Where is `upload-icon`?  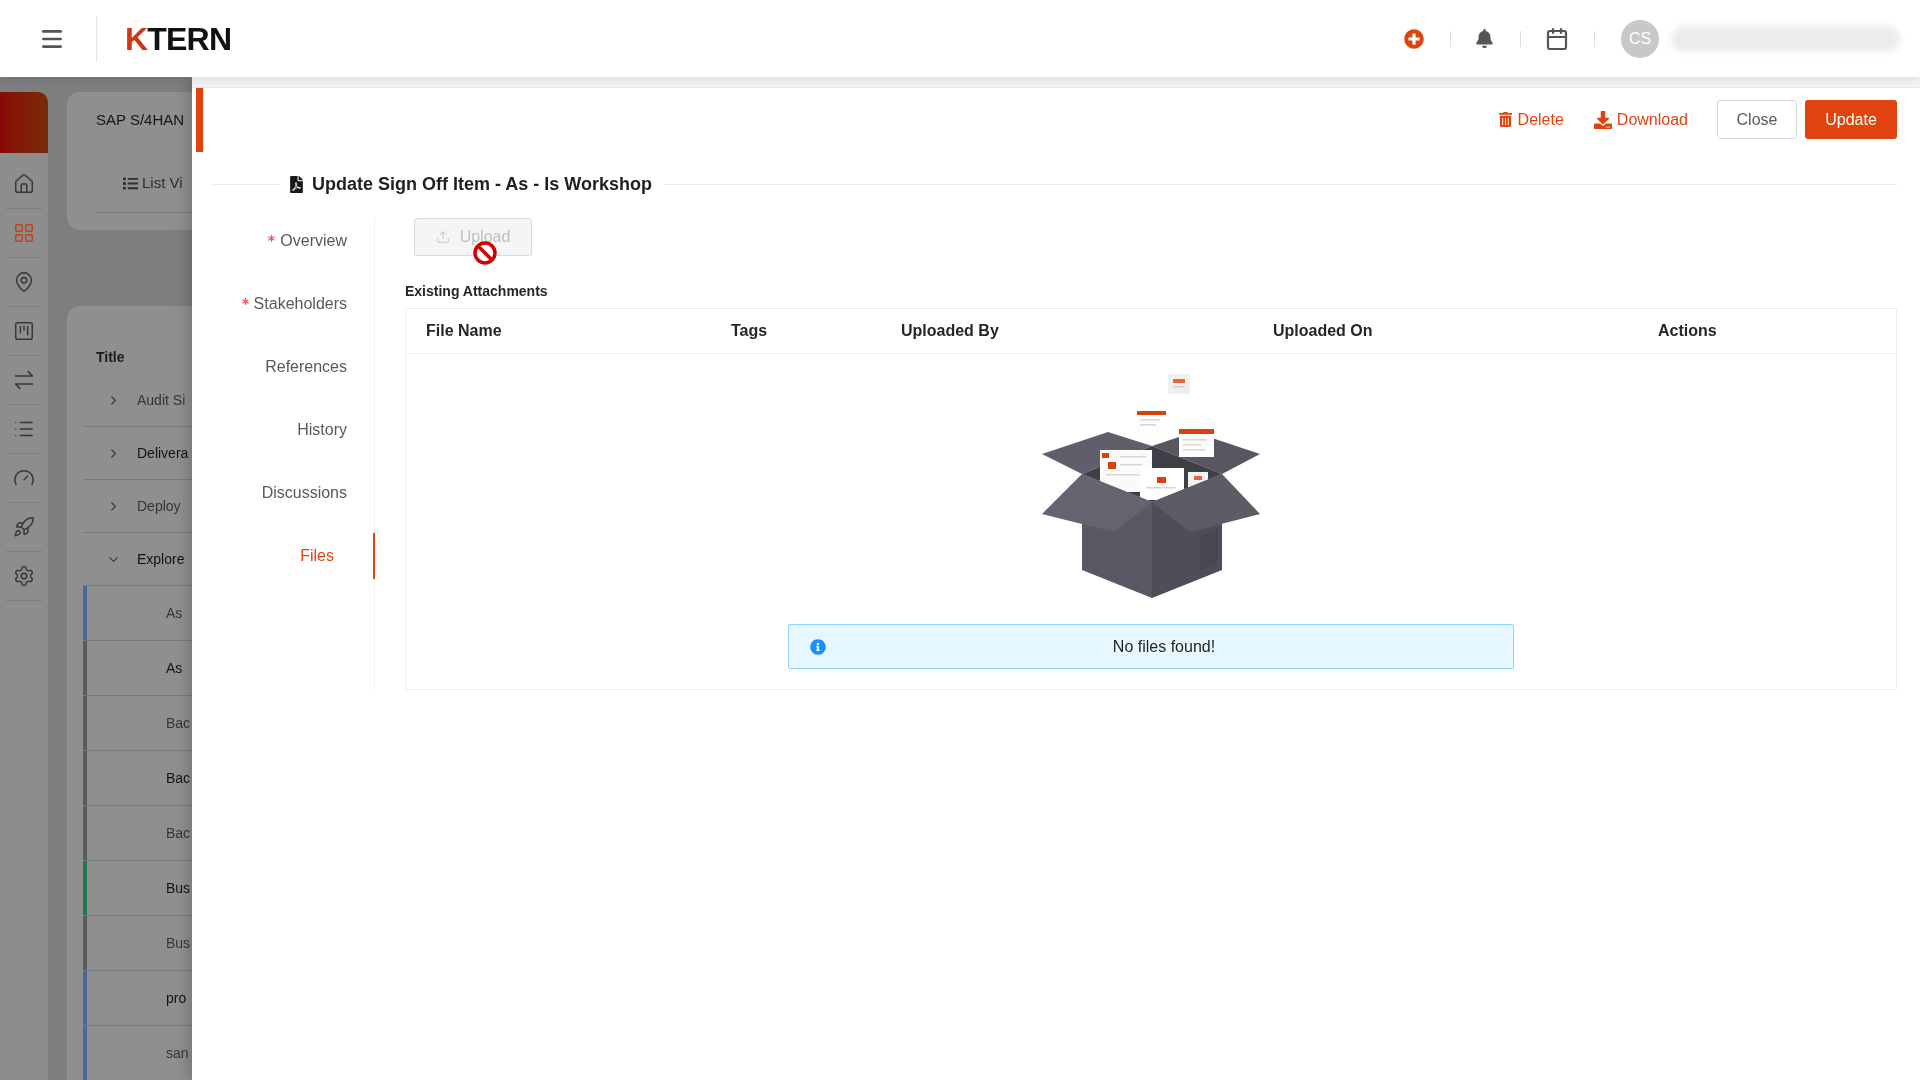
upload-icon is located at coordinates (442, 237).